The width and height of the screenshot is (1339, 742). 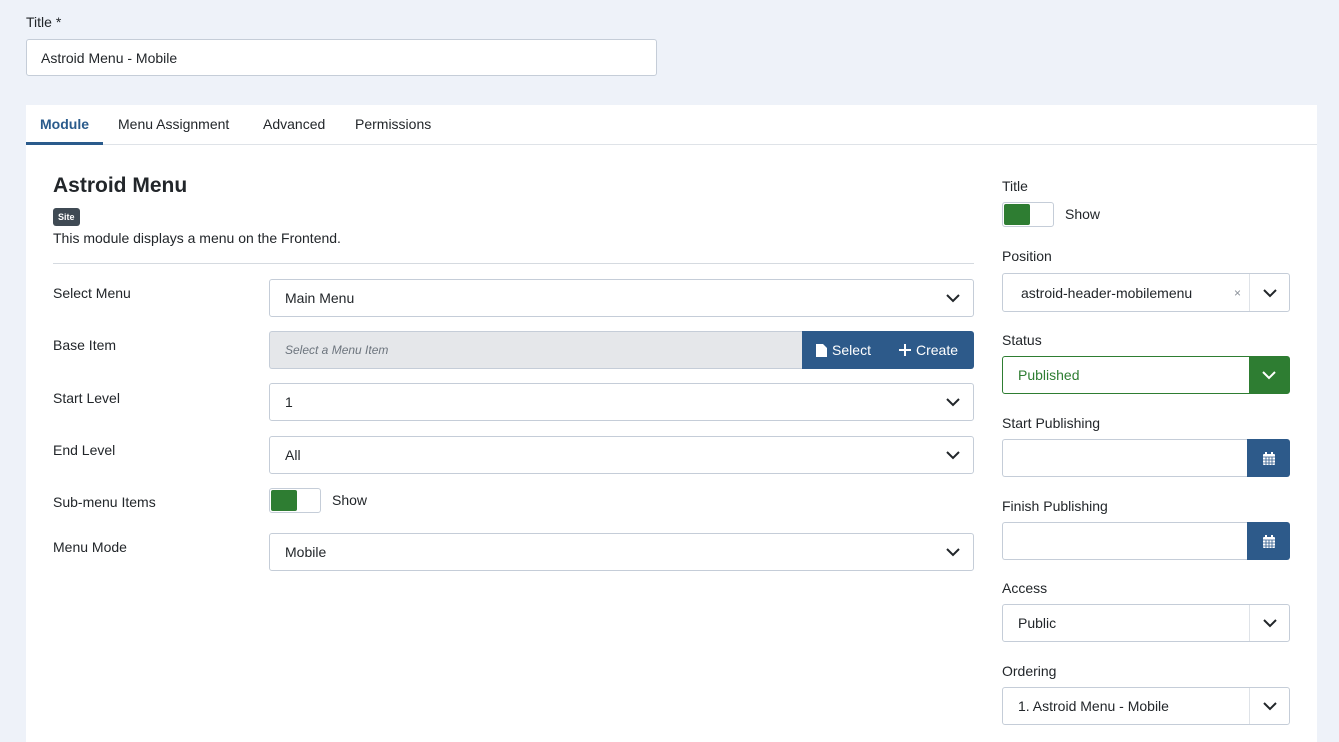 I want to click on access-chevron, so click(x=1269, y=623).